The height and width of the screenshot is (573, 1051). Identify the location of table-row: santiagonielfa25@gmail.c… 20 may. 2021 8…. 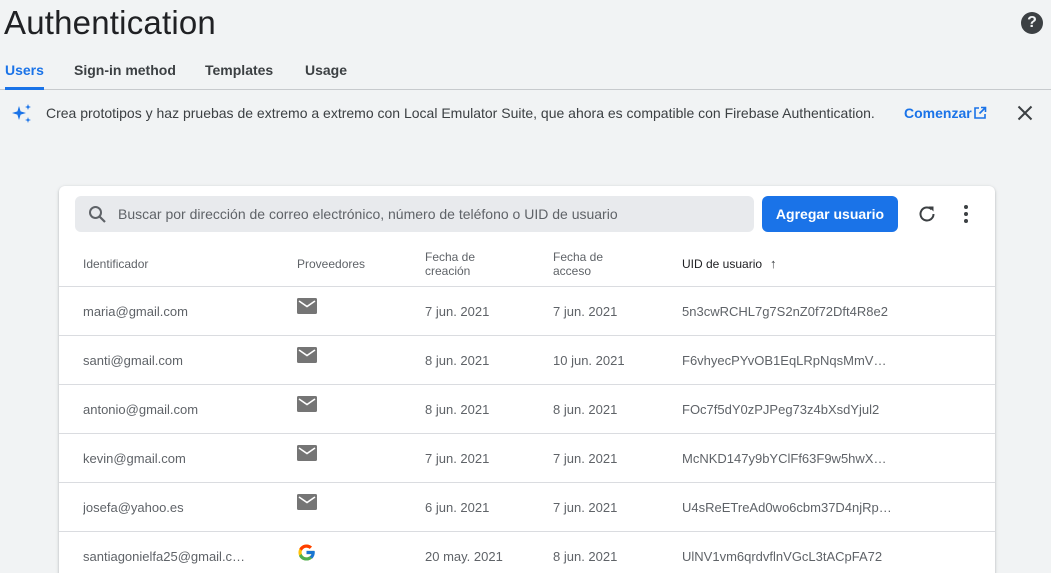
(527, 552).